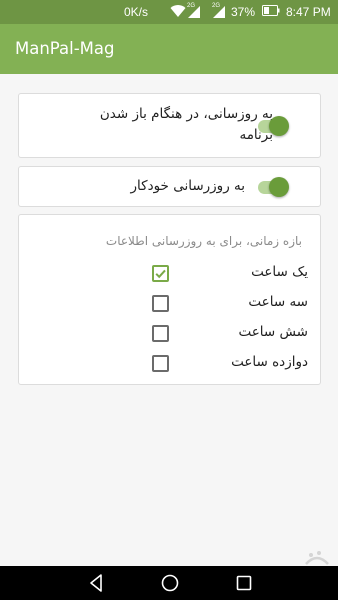 The height and width of the screenshot is (600, 338). Describe the element at coordinates (269, 362) in the screenshot. I see `interval-option-label: دوازده ساعت` at that location.